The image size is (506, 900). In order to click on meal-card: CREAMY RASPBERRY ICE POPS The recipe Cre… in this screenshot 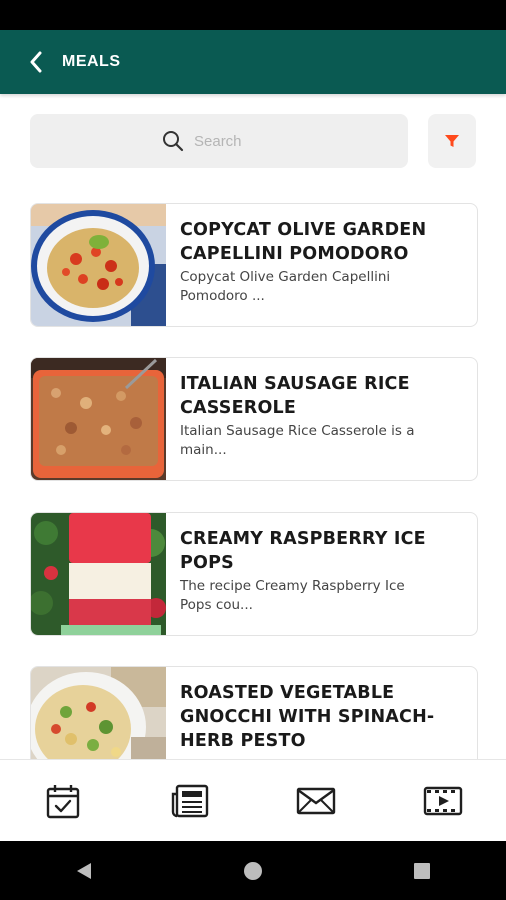, I will do `click(254, 574)`.